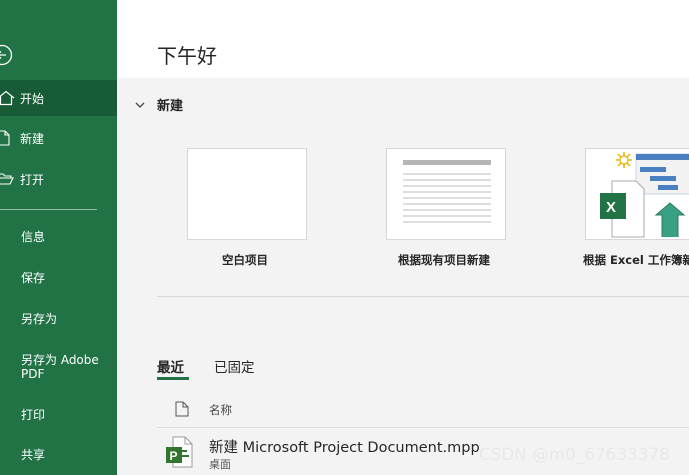  Describe the element at coordinates (39, 319) in the screenshot. I see `nav-item-save-as: 另存为` at that location.